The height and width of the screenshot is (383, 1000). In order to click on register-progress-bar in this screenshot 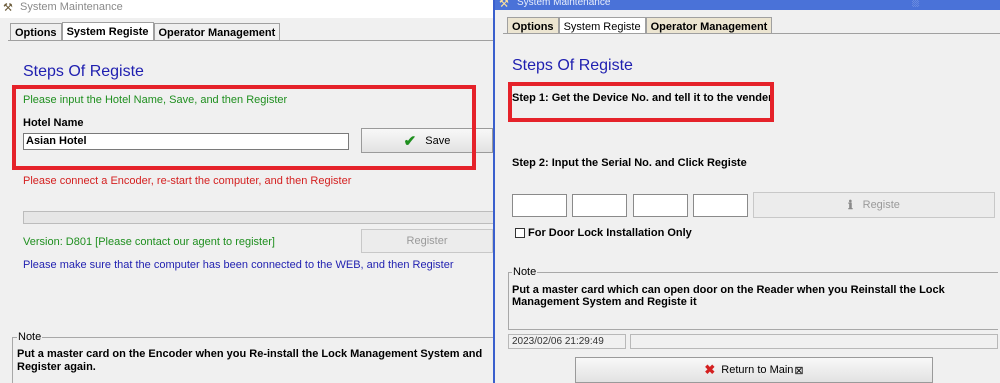, I will do `click(260, 217)`.